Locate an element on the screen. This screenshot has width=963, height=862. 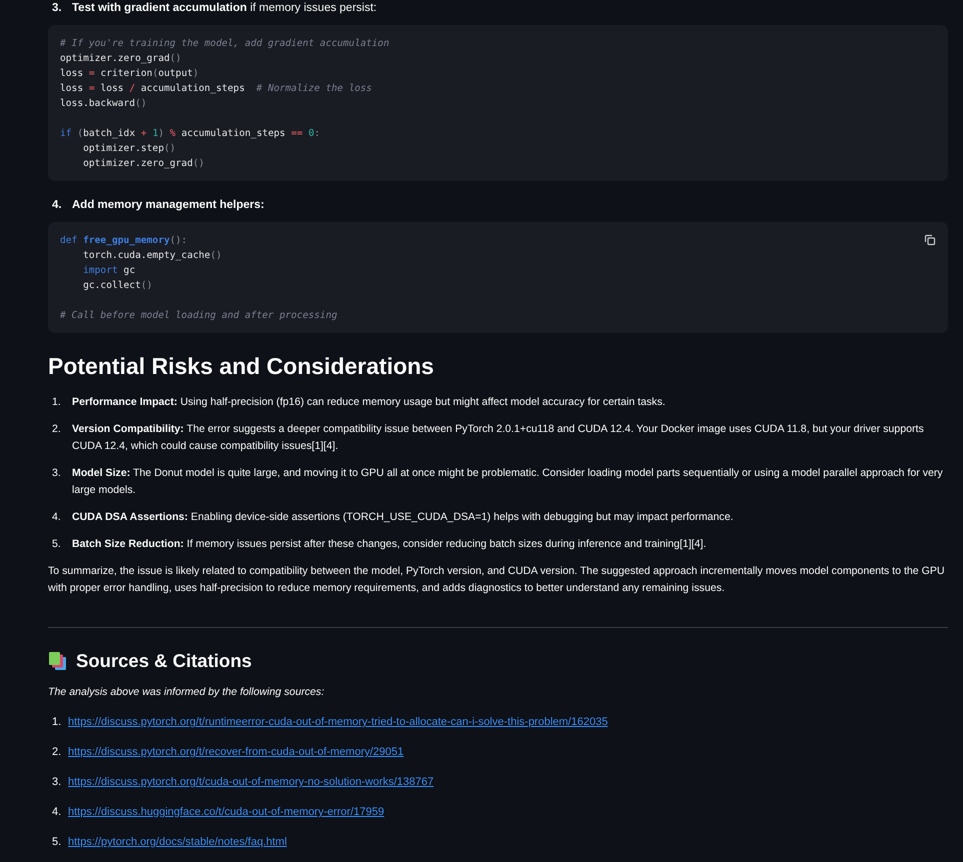
list-item-text: CUDA DSA Assertions: Enabling device-side assertions (TORCH_USE_CUDA_DSA=1) helps with debugging but may impact performance. is located at coordinates (403, 517).